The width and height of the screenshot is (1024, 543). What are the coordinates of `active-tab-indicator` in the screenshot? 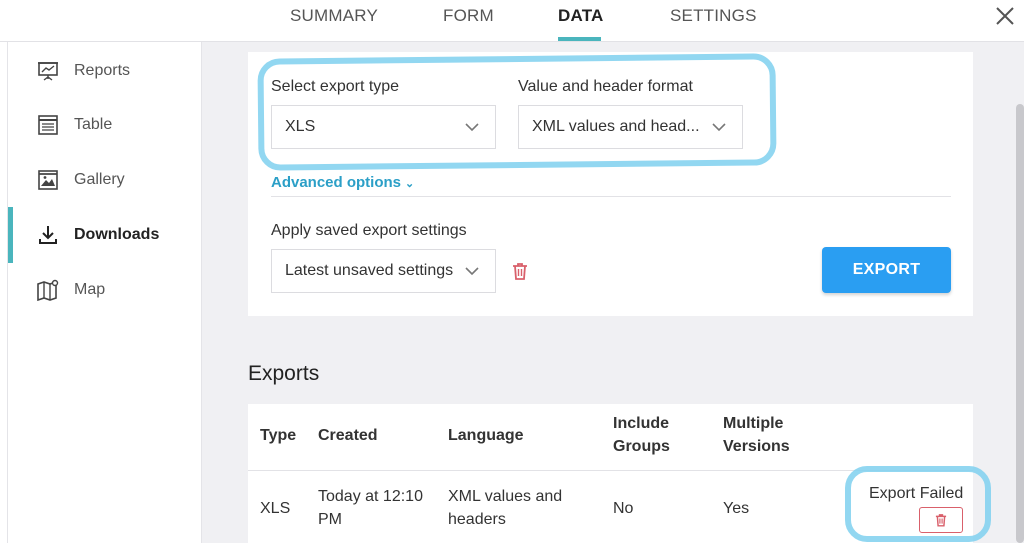 It's located at (579, 39).